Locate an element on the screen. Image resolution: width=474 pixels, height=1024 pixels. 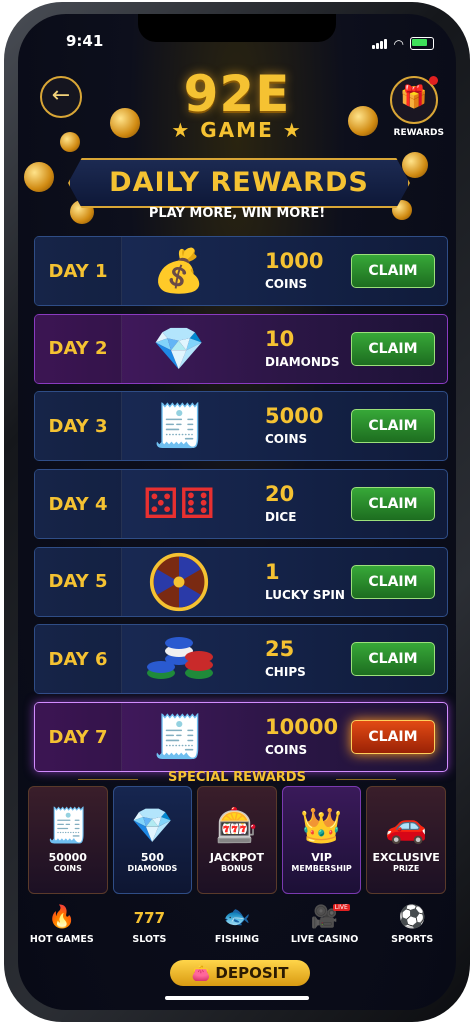
nav-slots: 777 SLOTS is located at coordinates (150, 932).